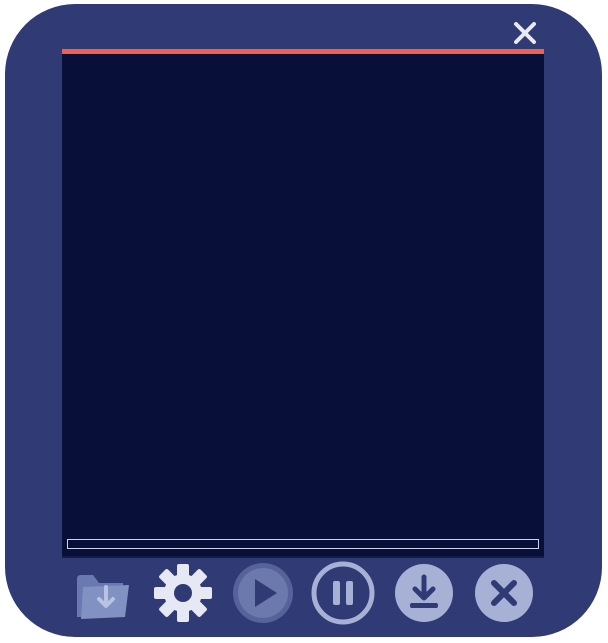  I want to click on window-close-button, so click(525, 33).